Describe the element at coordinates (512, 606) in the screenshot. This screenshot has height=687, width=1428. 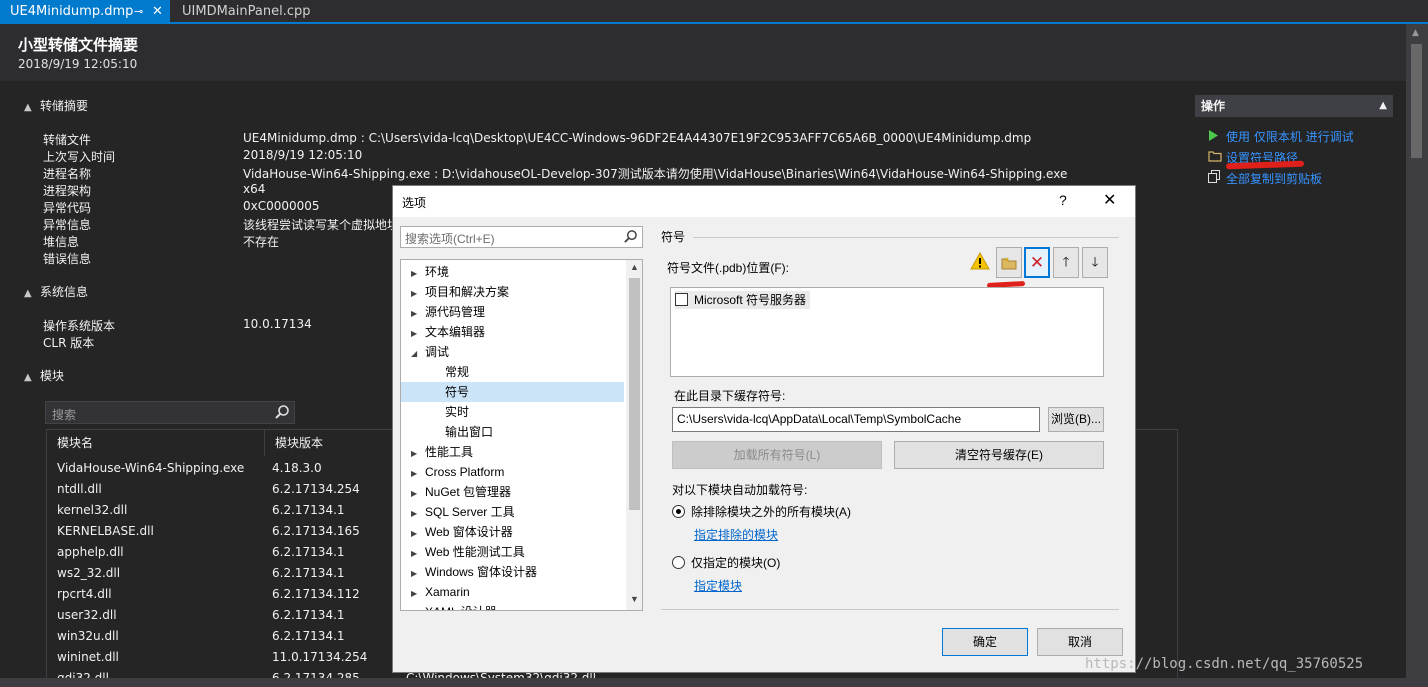
I see `tree-item: ▶XAML 设计器` at that location.